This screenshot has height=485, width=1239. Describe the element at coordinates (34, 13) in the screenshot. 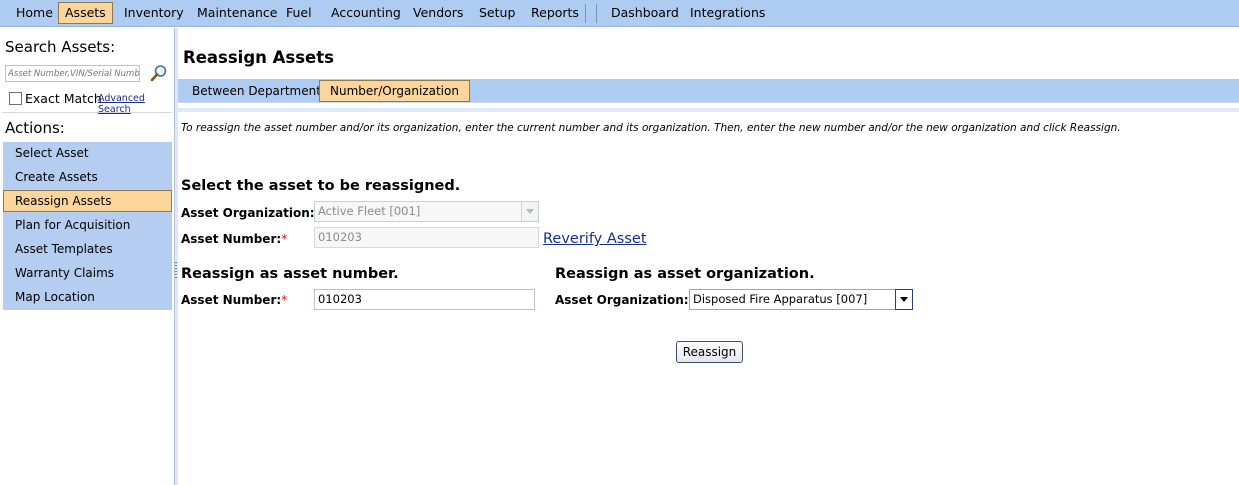

I see `menu-home: Home` at that location.